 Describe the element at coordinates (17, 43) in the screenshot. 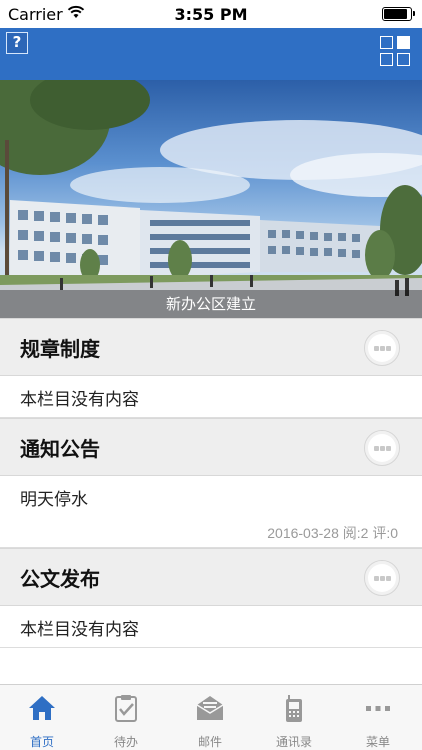

I see `help-button: ?` at that location.